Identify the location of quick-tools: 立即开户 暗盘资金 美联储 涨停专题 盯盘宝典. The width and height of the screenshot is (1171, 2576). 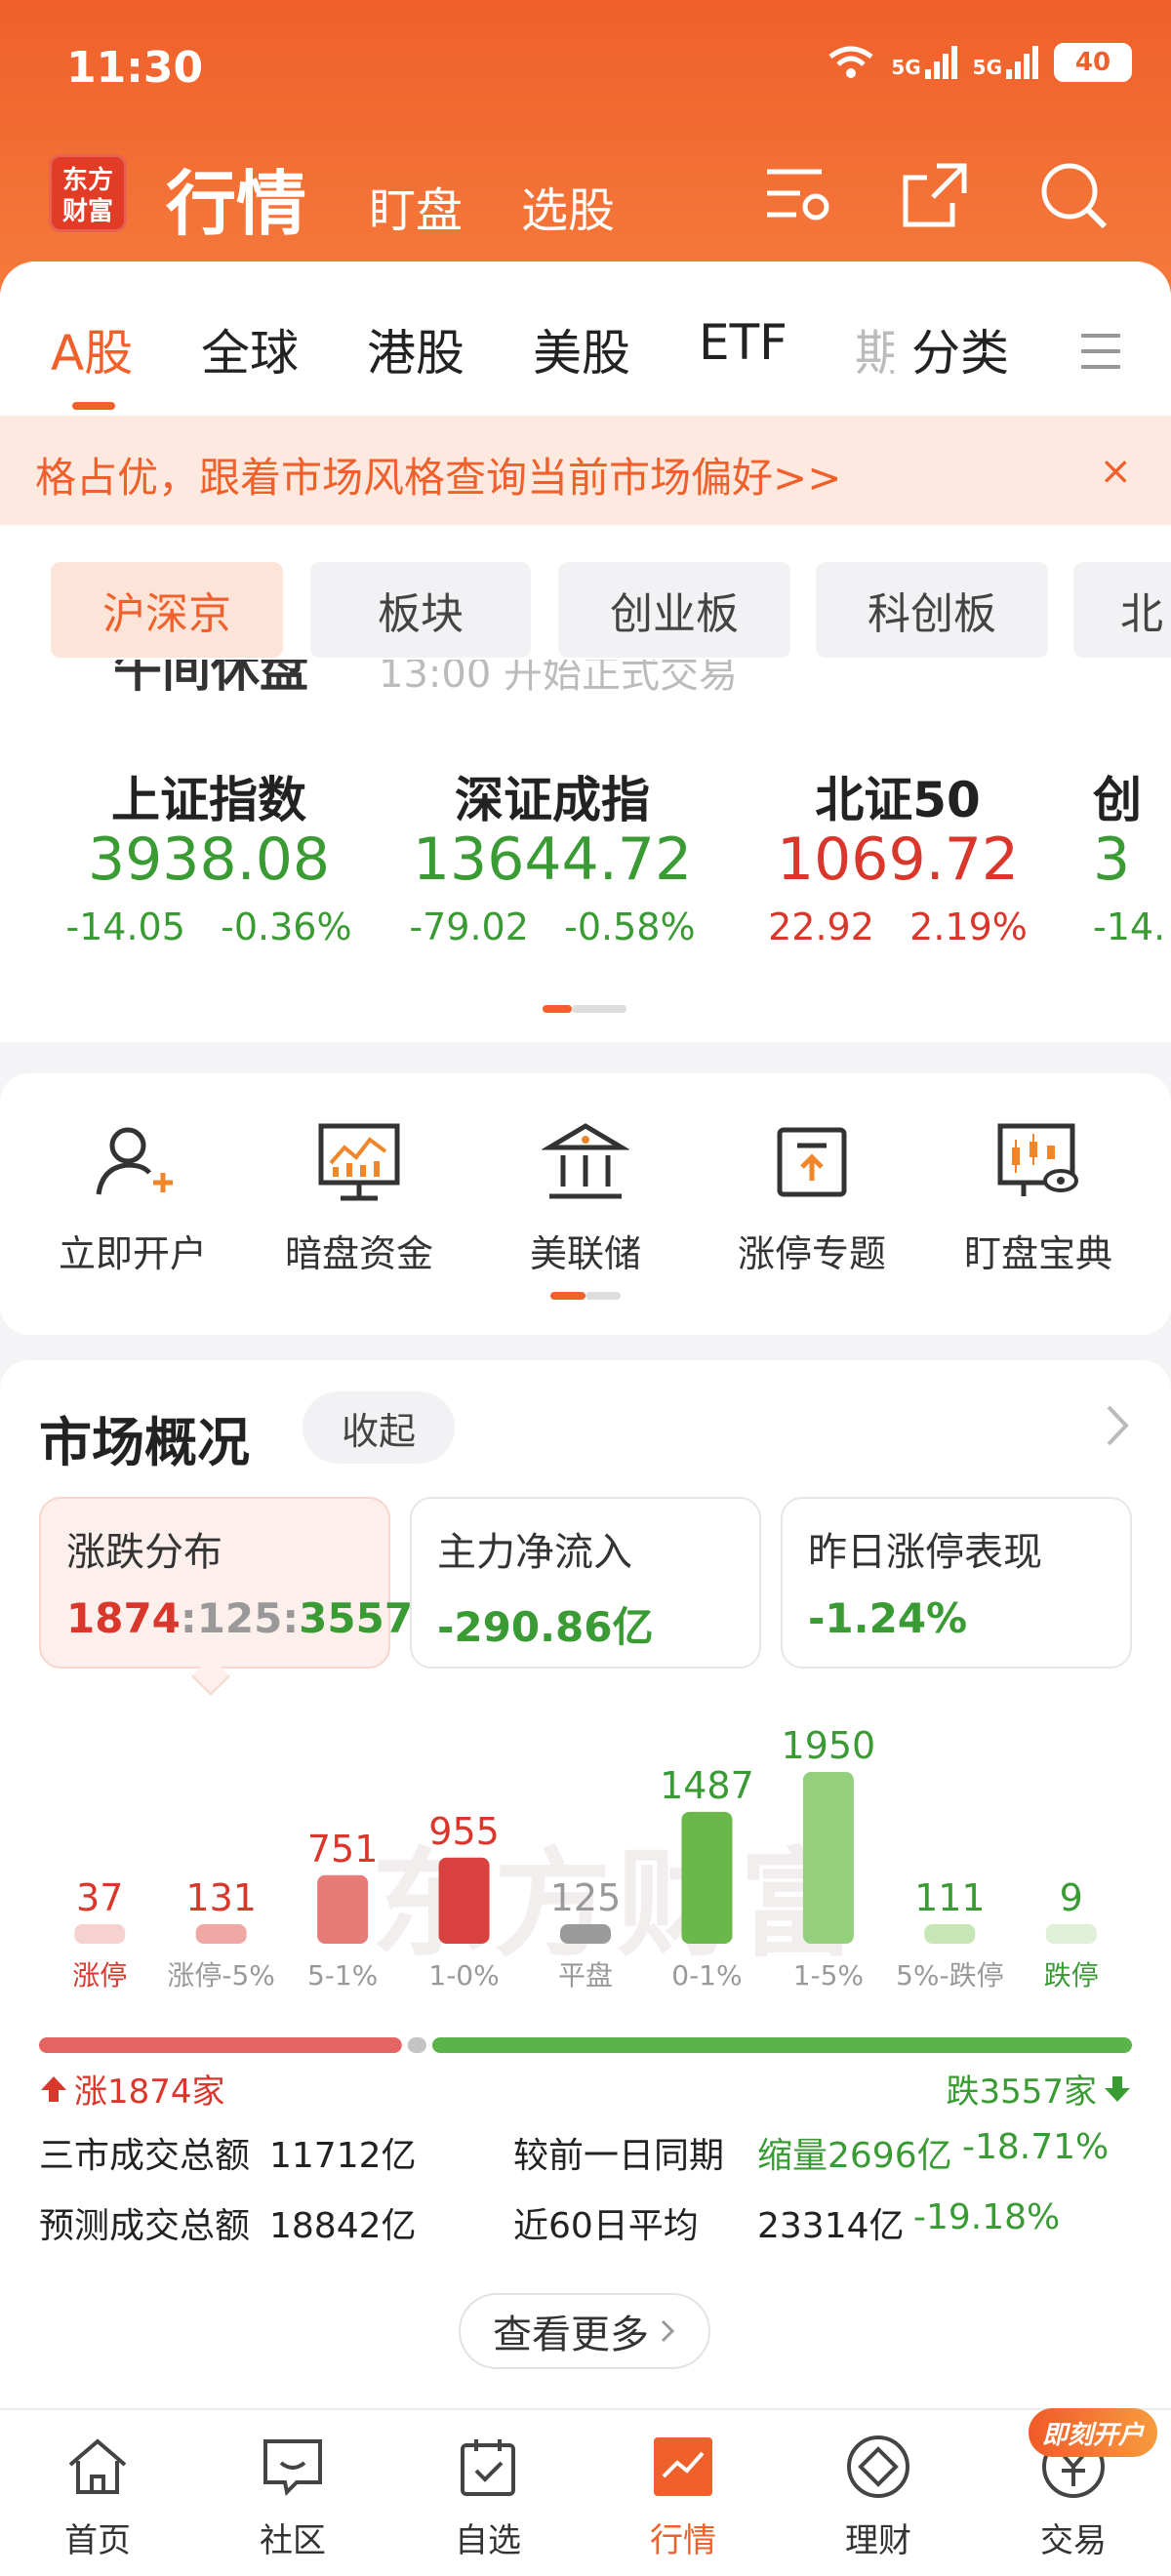
(585, 1204).